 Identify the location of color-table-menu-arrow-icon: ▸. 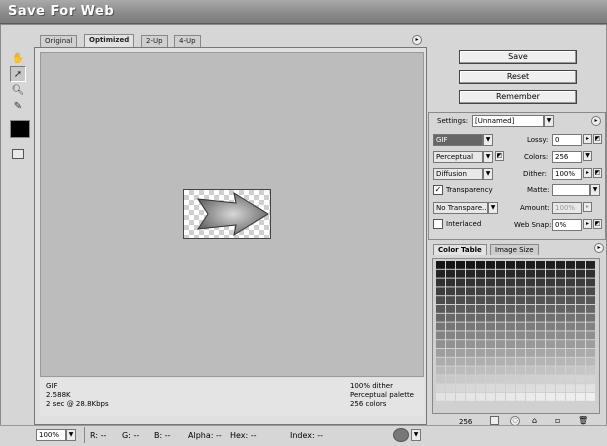
(599, 248).